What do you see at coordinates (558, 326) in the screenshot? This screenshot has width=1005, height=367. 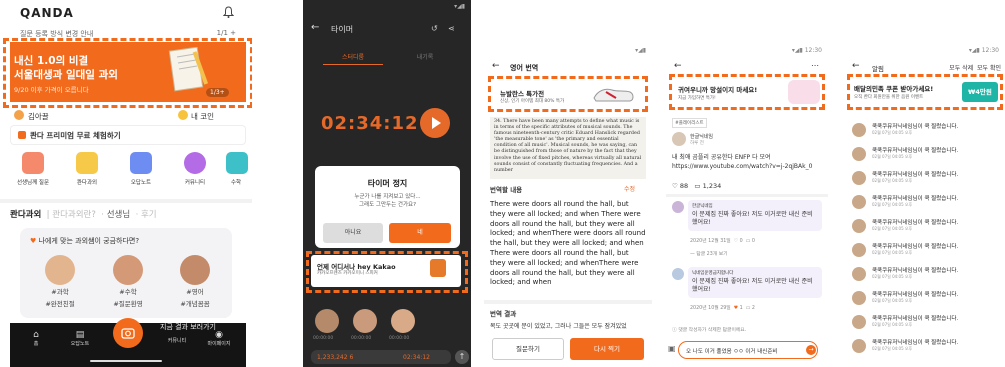 I see `result-text: 복도 곳곳에 문이 있었고, 그러나 그들은 모두 잠겨있었` at bounding box center [558, 326].